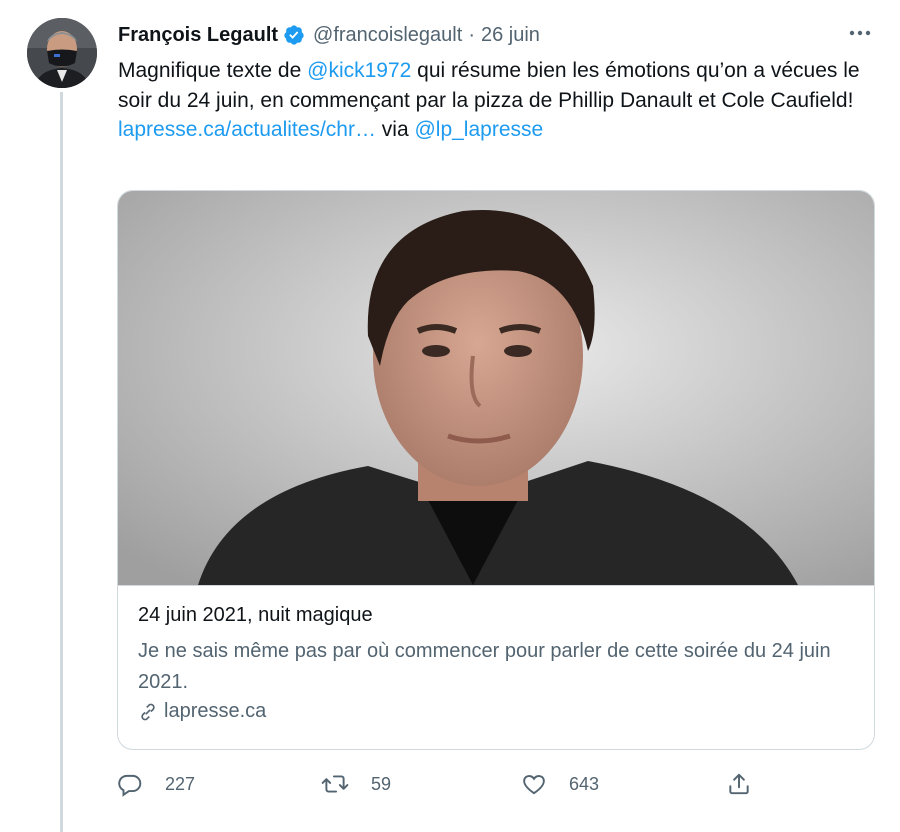 This screenshot has width=900, height=832. What do you see at coordinates (213, 70) in the screenshot?
I see `text-part: Magnifique texte de` at bounding box center [213, 70].